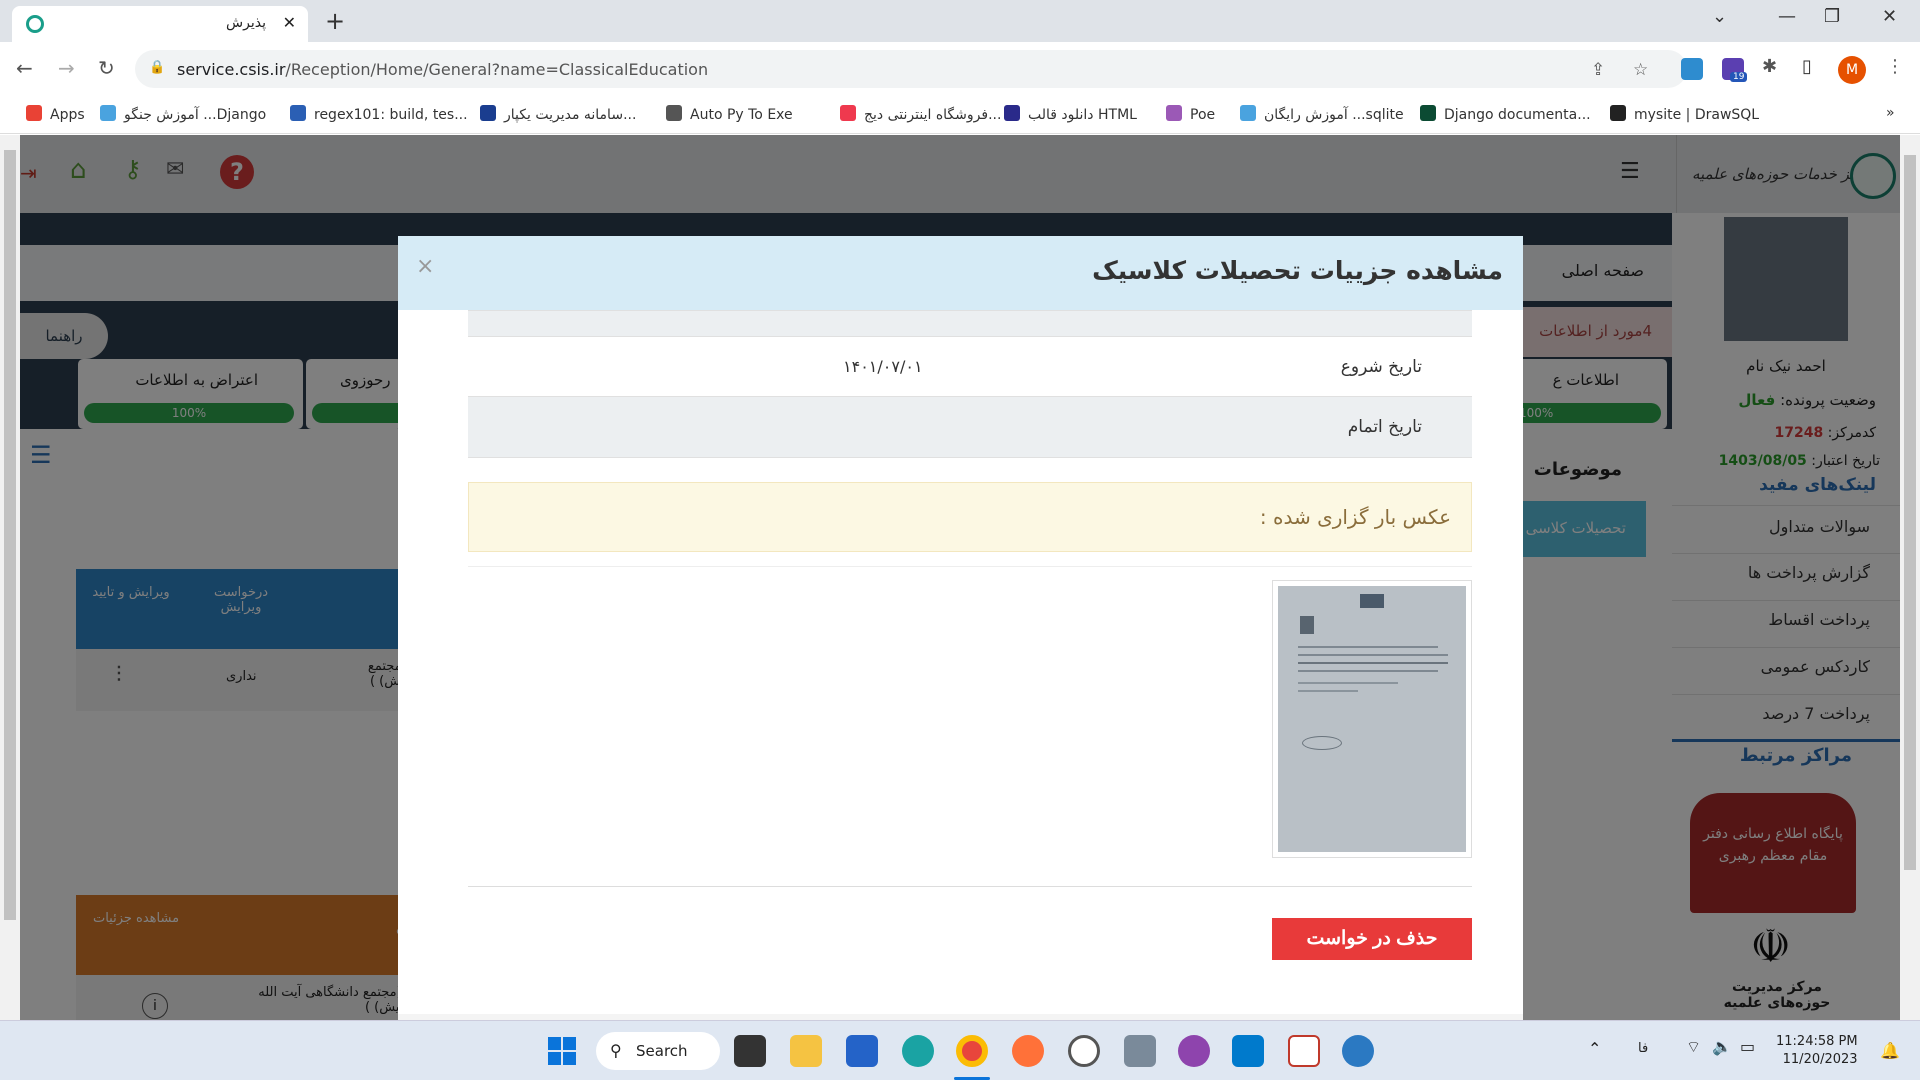  What do you see at coordinates (1722, 1046) in the screenshot?
I see `volume-icon: 🔈` at bounding box center [1722, 1046].